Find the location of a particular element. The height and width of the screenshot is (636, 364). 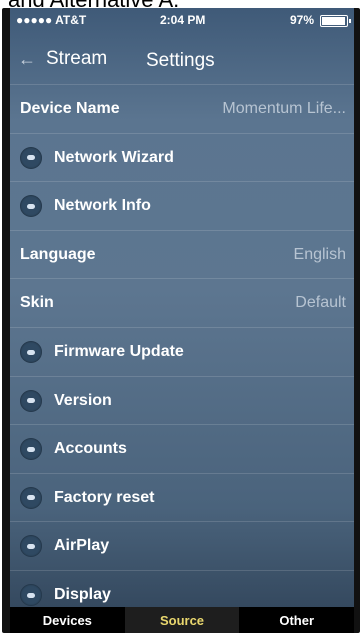

settings-row-value: Default is located at coordinates (320, 303).